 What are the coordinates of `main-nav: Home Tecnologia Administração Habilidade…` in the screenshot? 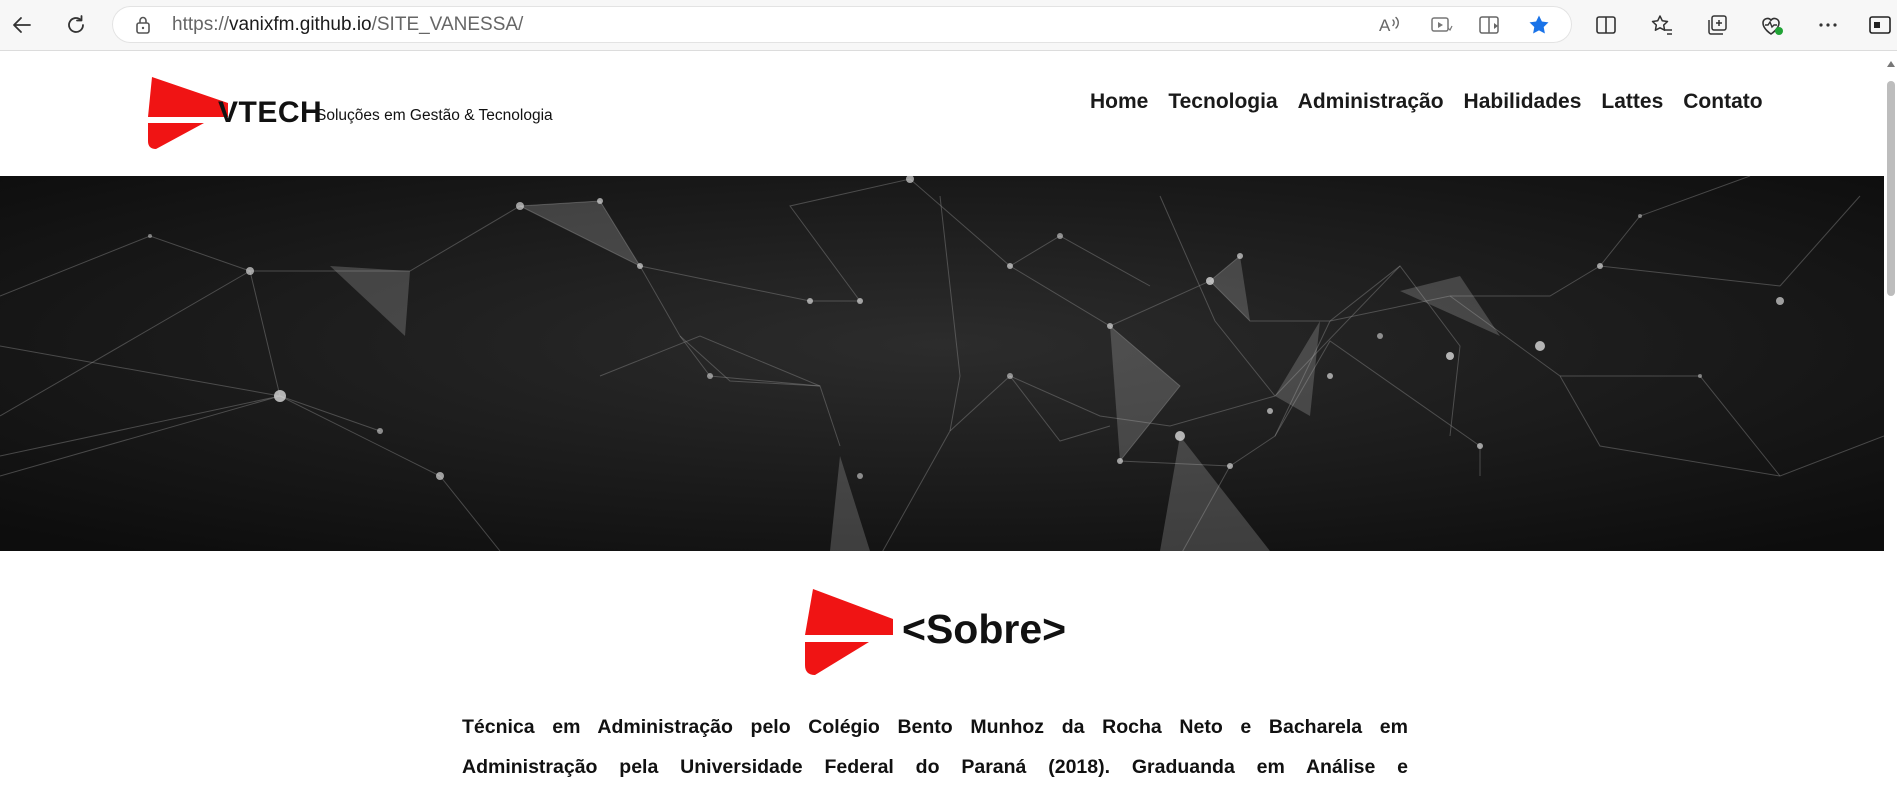 It's located at (1426, 102).